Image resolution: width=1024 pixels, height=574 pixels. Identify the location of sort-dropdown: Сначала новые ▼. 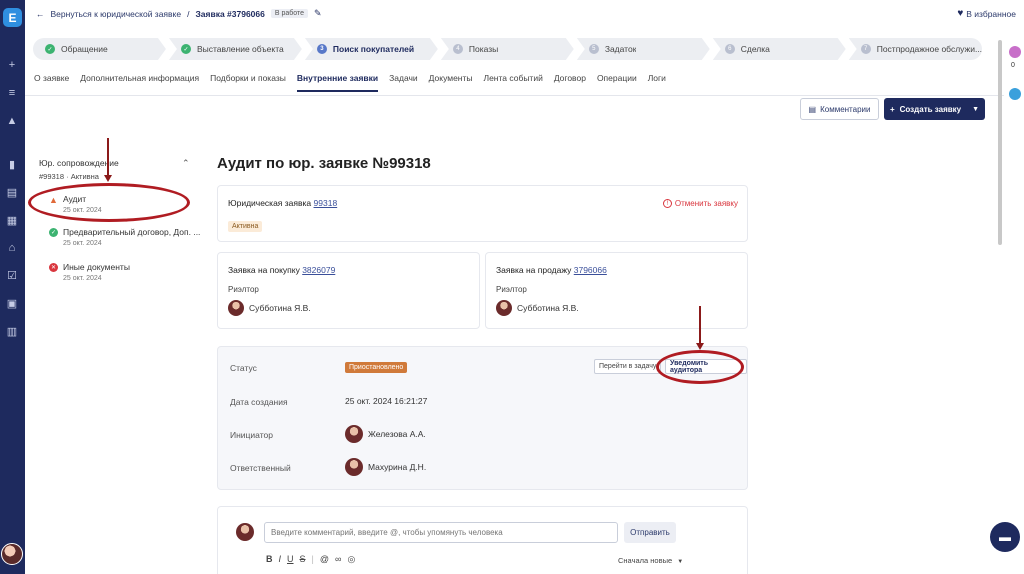
(650, 560).